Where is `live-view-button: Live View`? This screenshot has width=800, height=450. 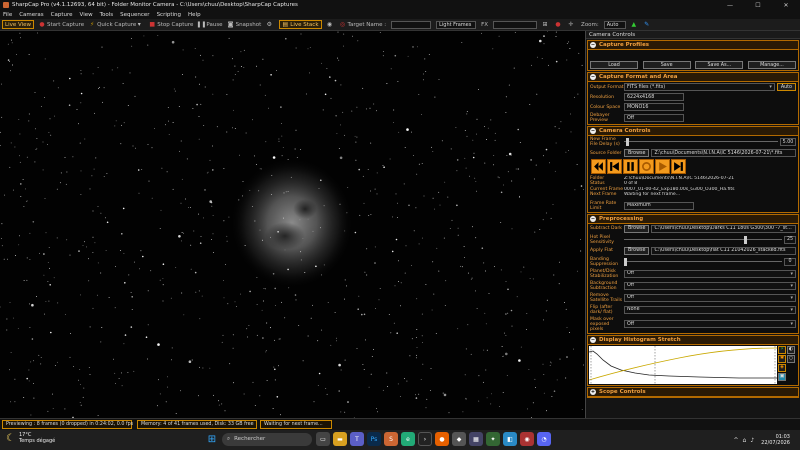
live-view-button: Live View is located at coordinates (18, 24).